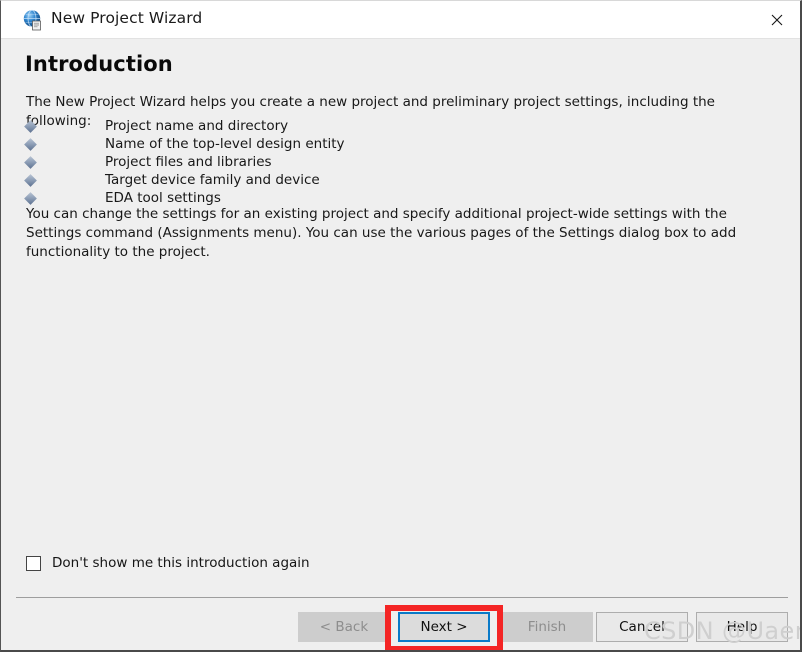 This screenshot has width=802, height=652. What do you see at coordinates (325, 126) in the screenshot?
I see `list-item: Project name and directory` at bounding box center [325, 126].